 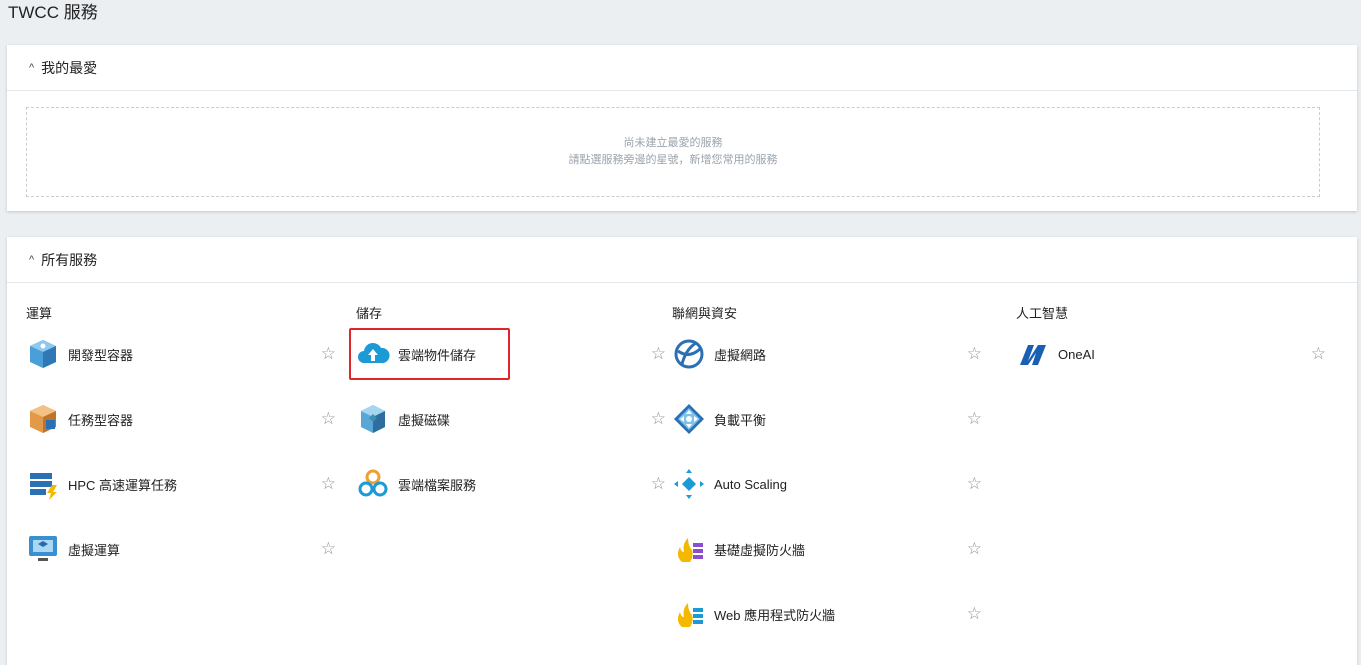 What do you see at coordinates (775, 615) in the screenshot?
I see `service-label: Web 應用程式防火牆` at bounding box center [775, 615].